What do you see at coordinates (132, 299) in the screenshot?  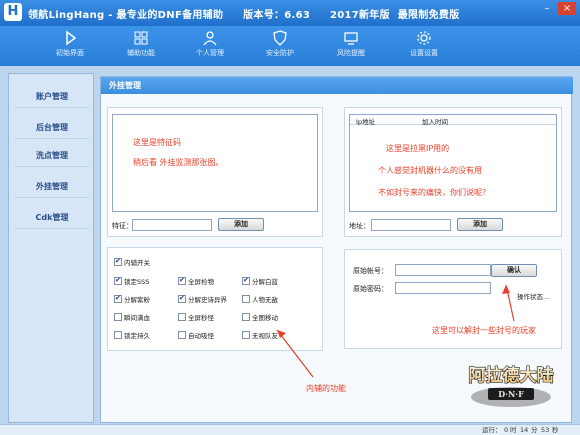 I see `helper-option: 分解紫粉` at bounding box center [132, 299].